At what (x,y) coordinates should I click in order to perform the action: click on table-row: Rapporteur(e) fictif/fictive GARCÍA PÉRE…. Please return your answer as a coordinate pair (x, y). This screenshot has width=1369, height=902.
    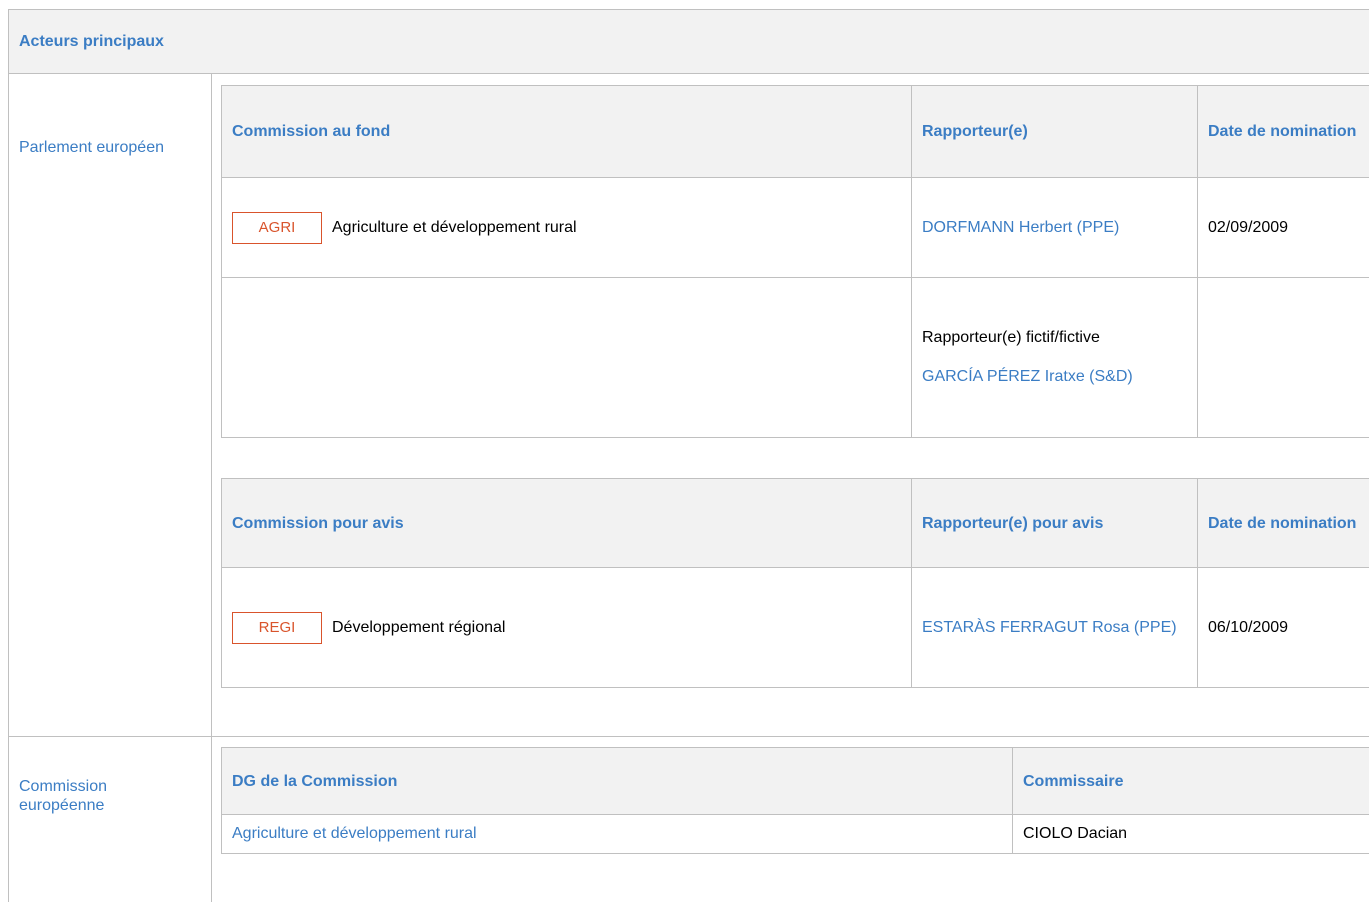
    Looking at the image, I should click on (795, 357).